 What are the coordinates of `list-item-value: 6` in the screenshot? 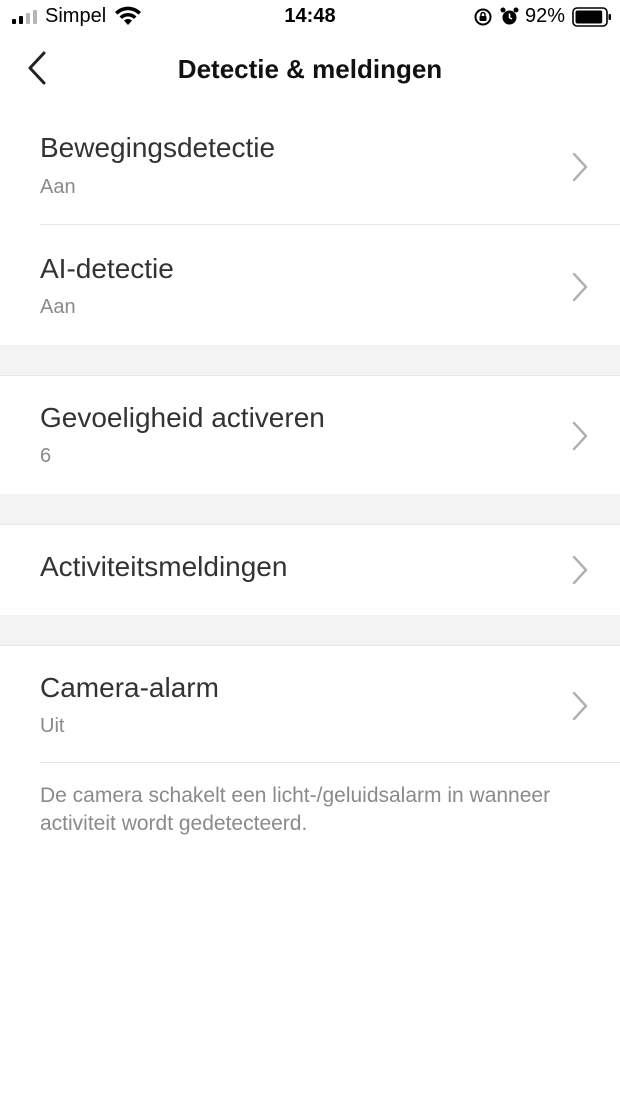 It's located at (46, 456).